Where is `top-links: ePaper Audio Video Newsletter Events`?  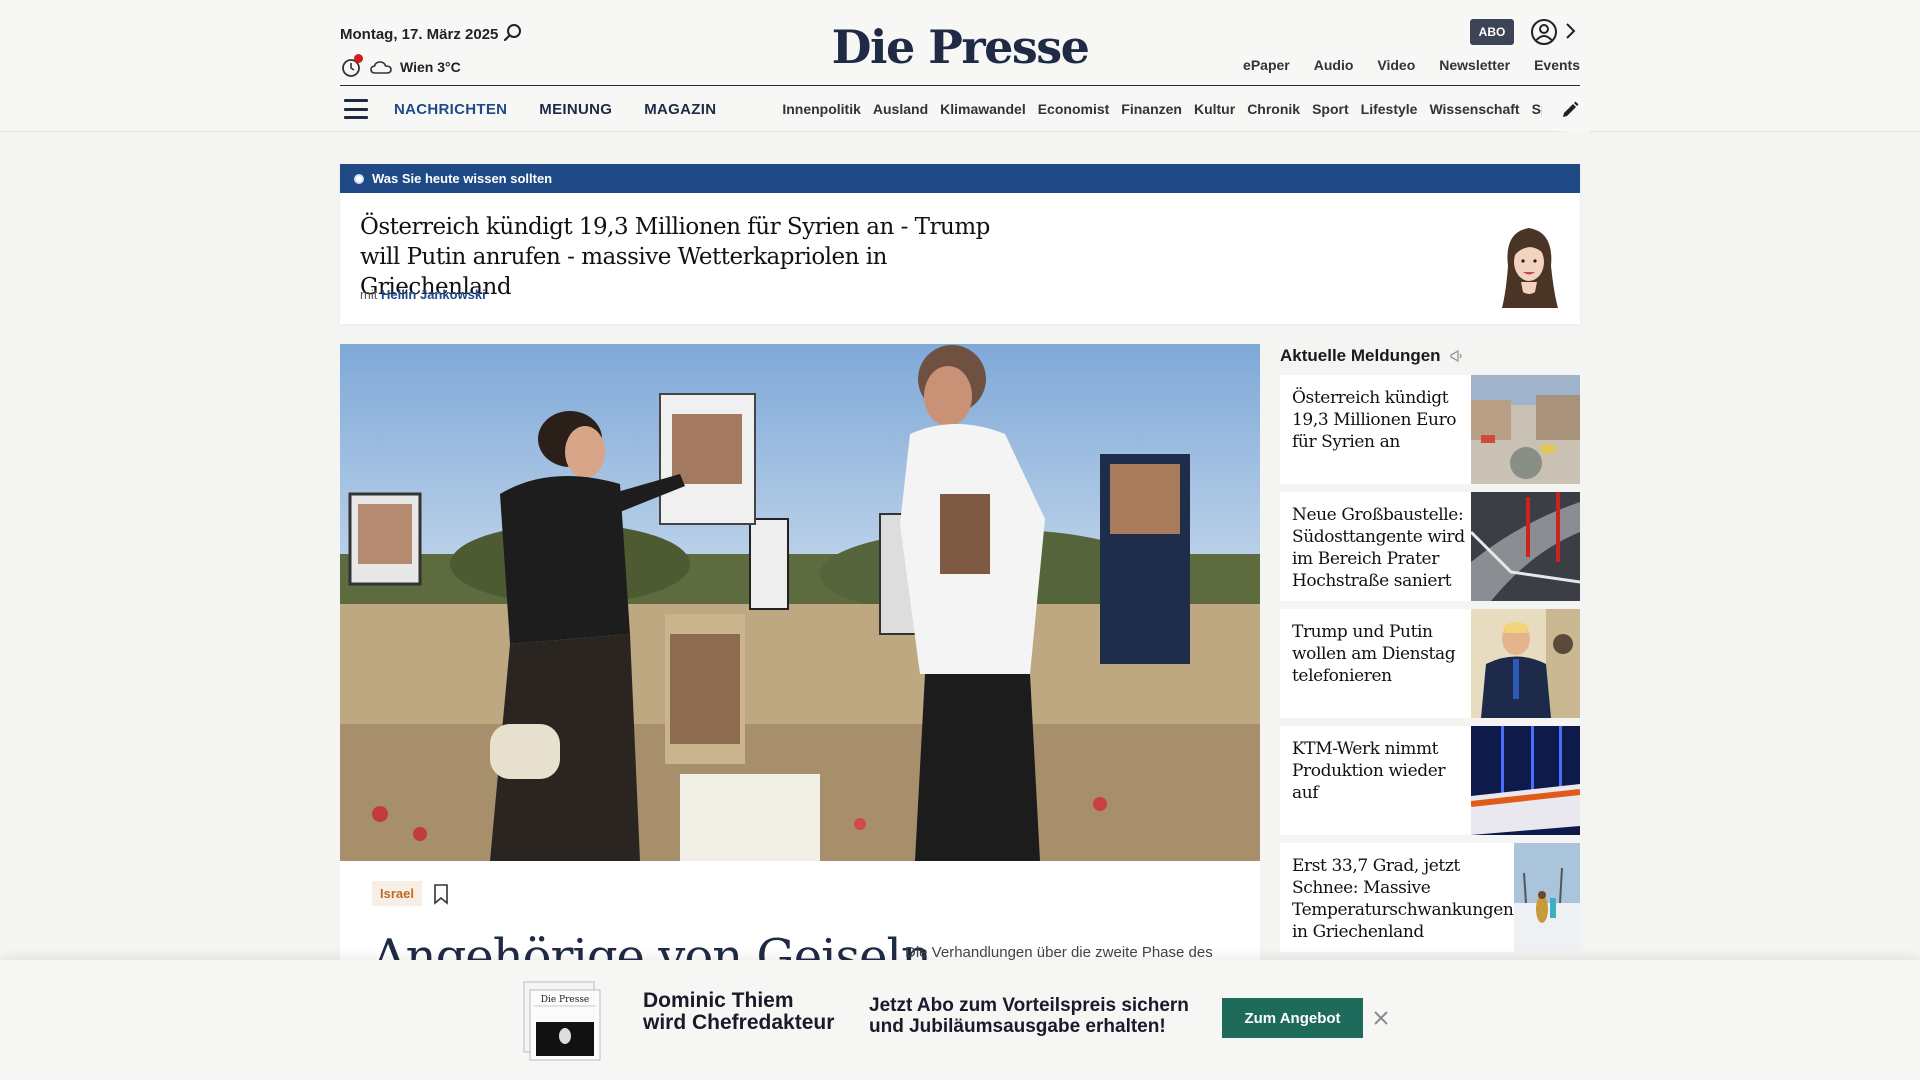 top-links: ePaper Audio Video Newsletter Events is located at coordinates (1411, 65).